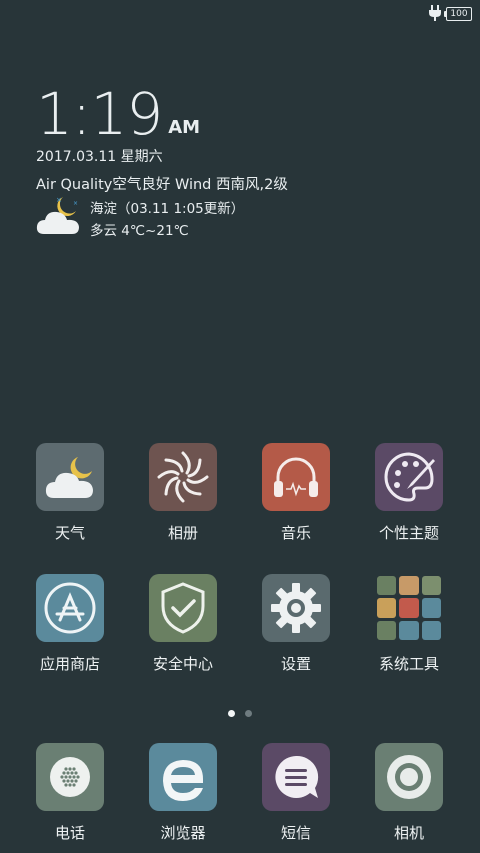 Image resolution: width=480 pixels, height=853 pixels. Describe the element at coordinates (296, 777) in the screenshot. I see `messages-icon` at that location.